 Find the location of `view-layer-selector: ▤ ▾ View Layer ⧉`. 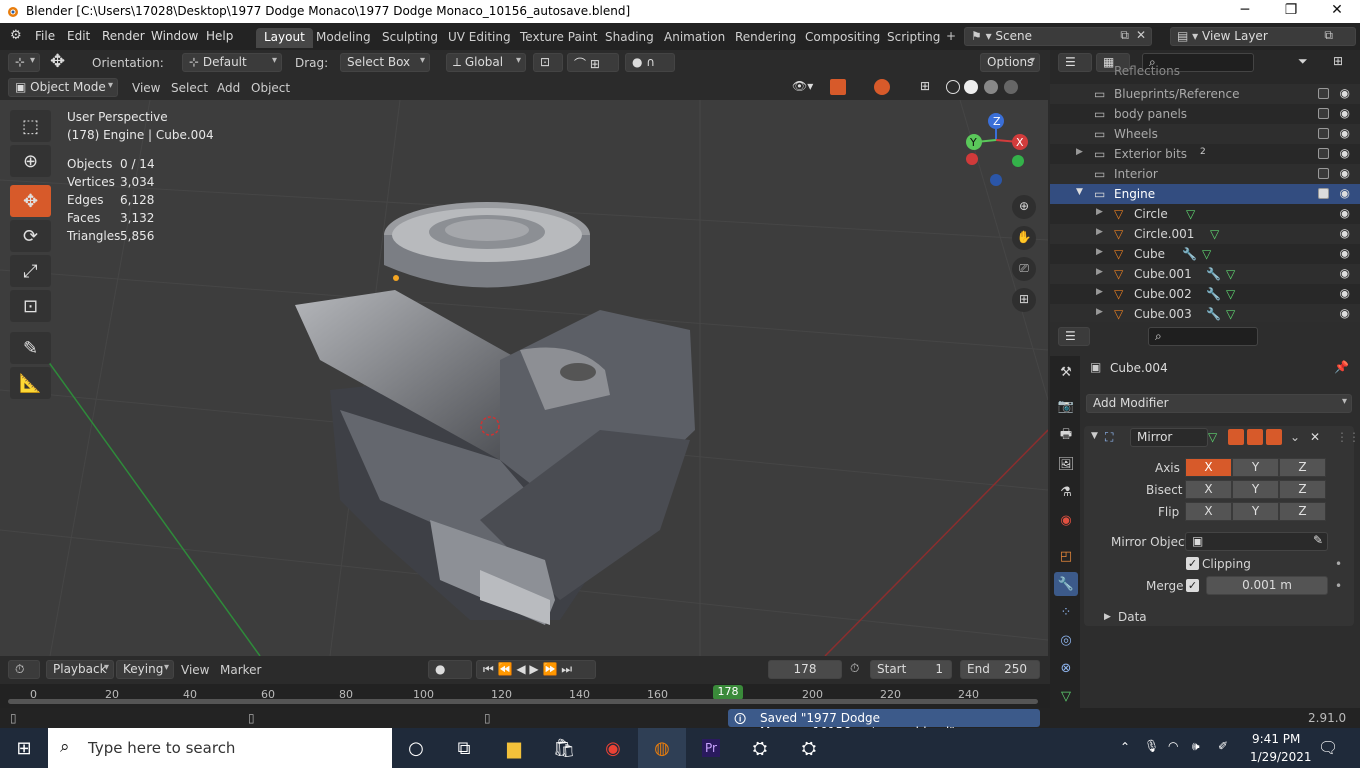

view-layer-selector: ▤ ▾ View Layer ⧉ is located at coordinates (1263, 36).